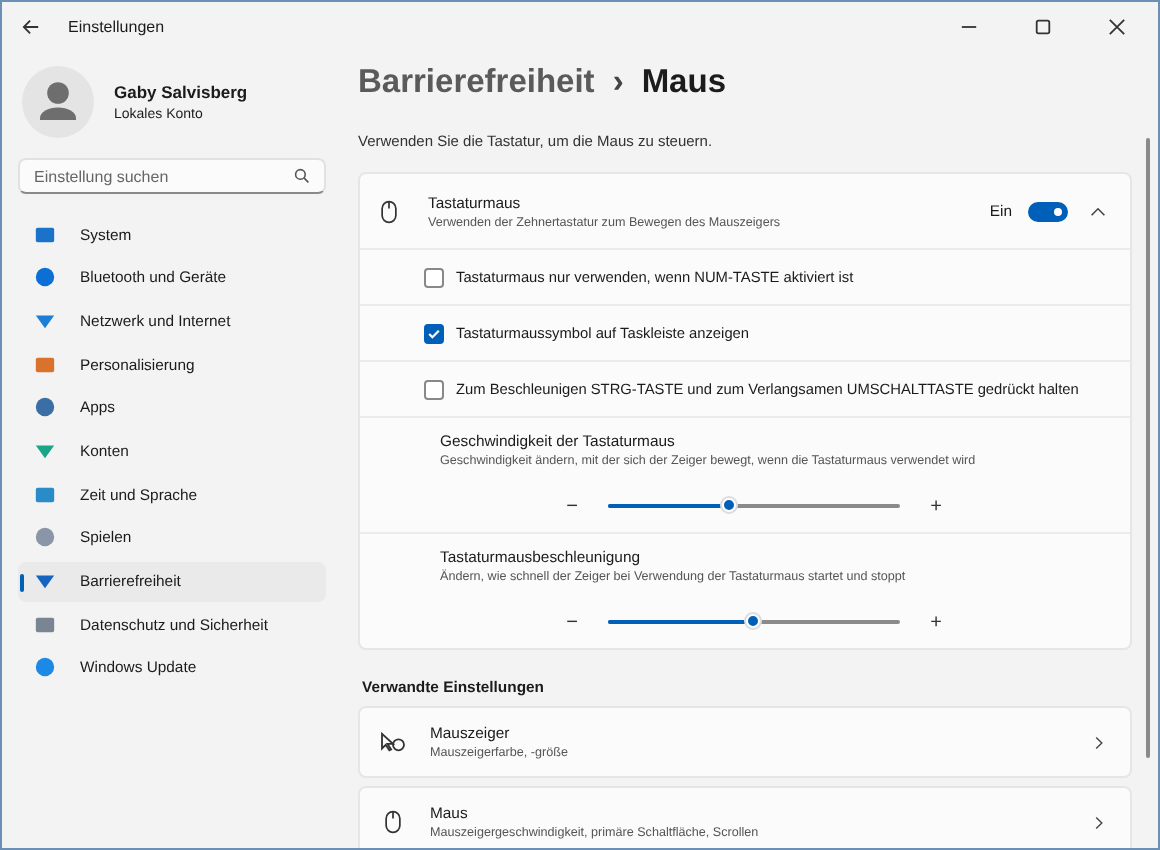 The width and height of the screenshot is (1160, 850). I want to click on avatar-icon, so click(58, 102).